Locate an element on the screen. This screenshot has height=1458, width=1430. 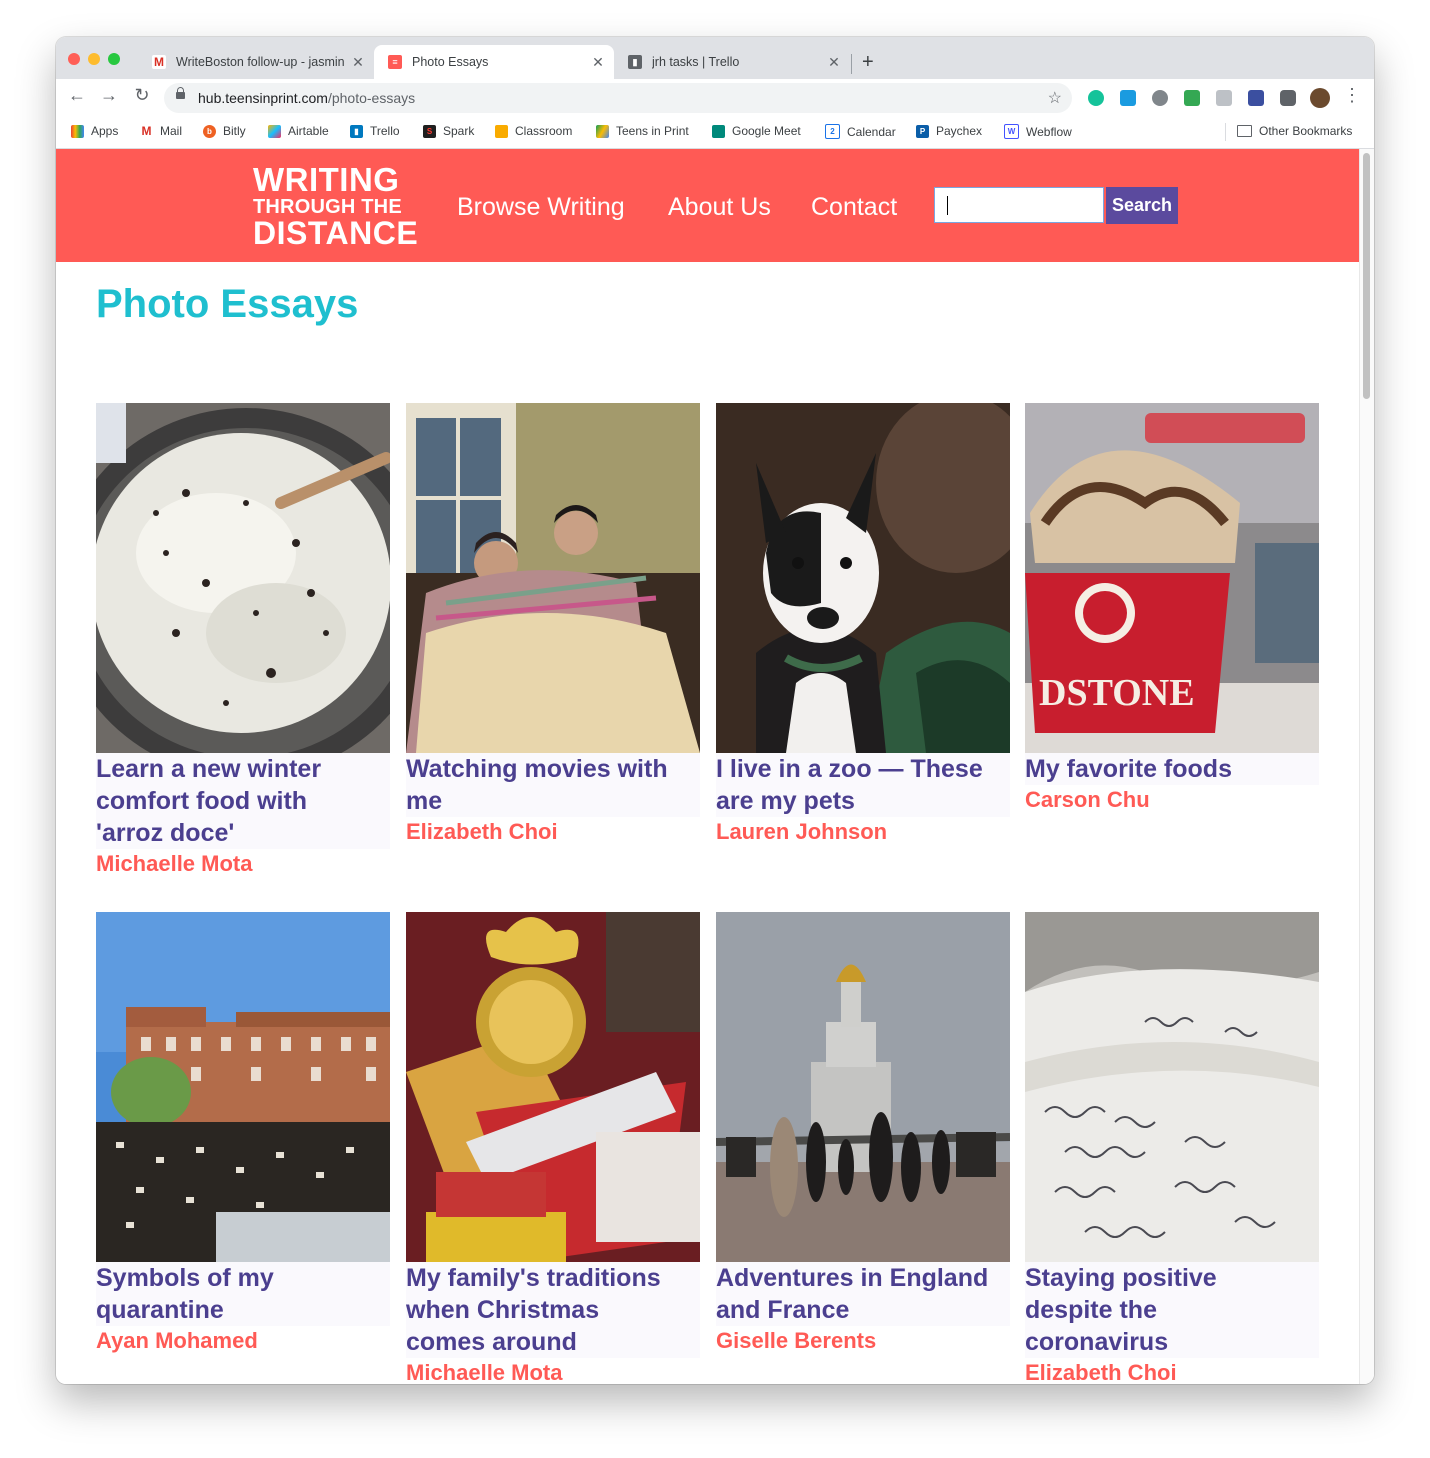
vertical-scrollbar is located at coordinates (1366, 766).